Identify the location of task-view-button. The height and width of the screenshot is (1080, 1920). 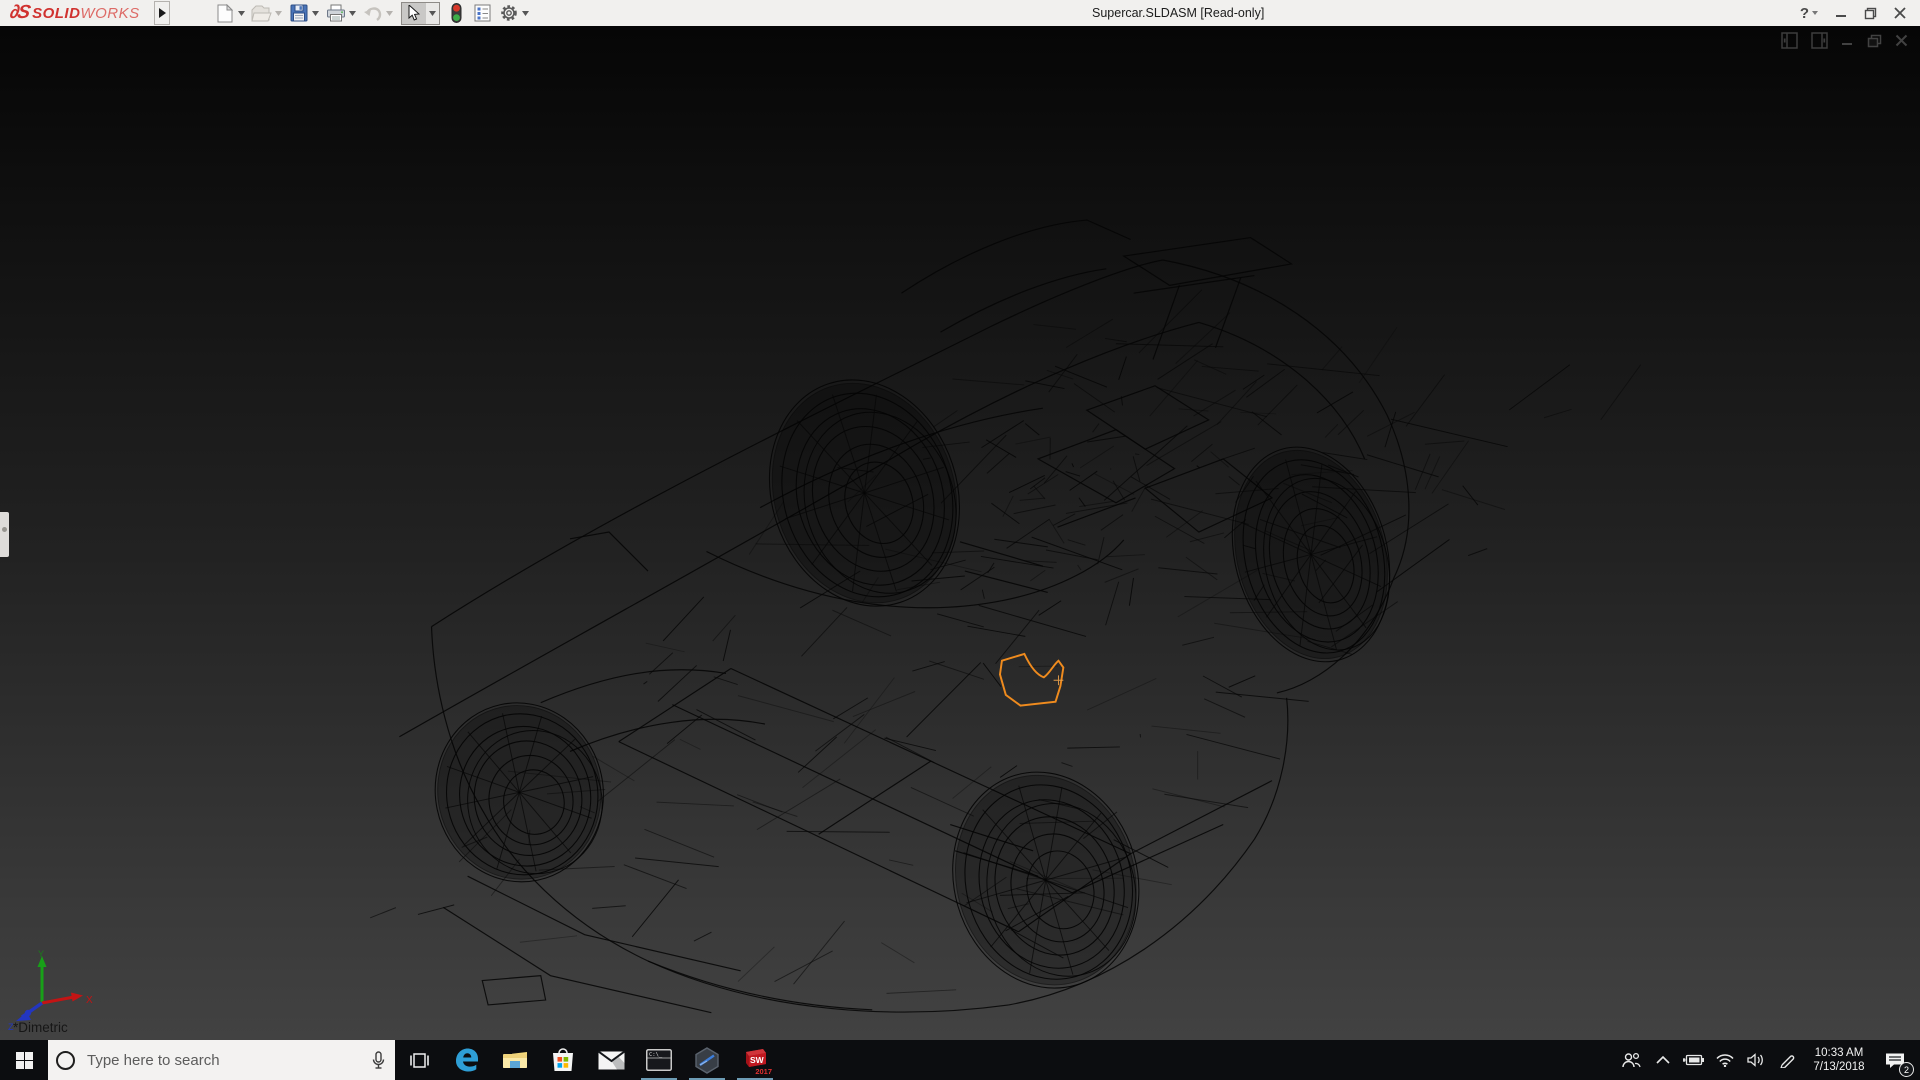
(419, 1060).